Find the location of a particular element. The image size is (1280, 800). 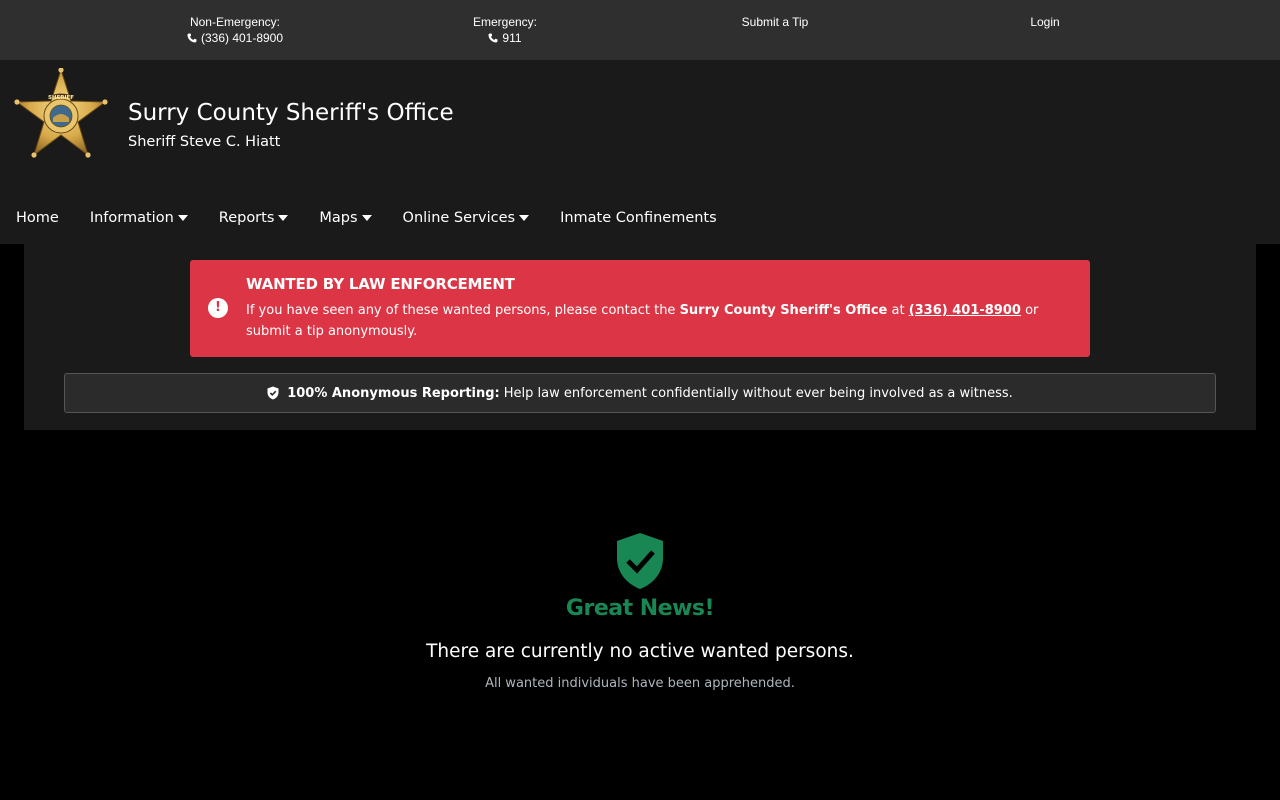

non-emergency-label: Non-Emergency: is located at coordinates (235, 22).